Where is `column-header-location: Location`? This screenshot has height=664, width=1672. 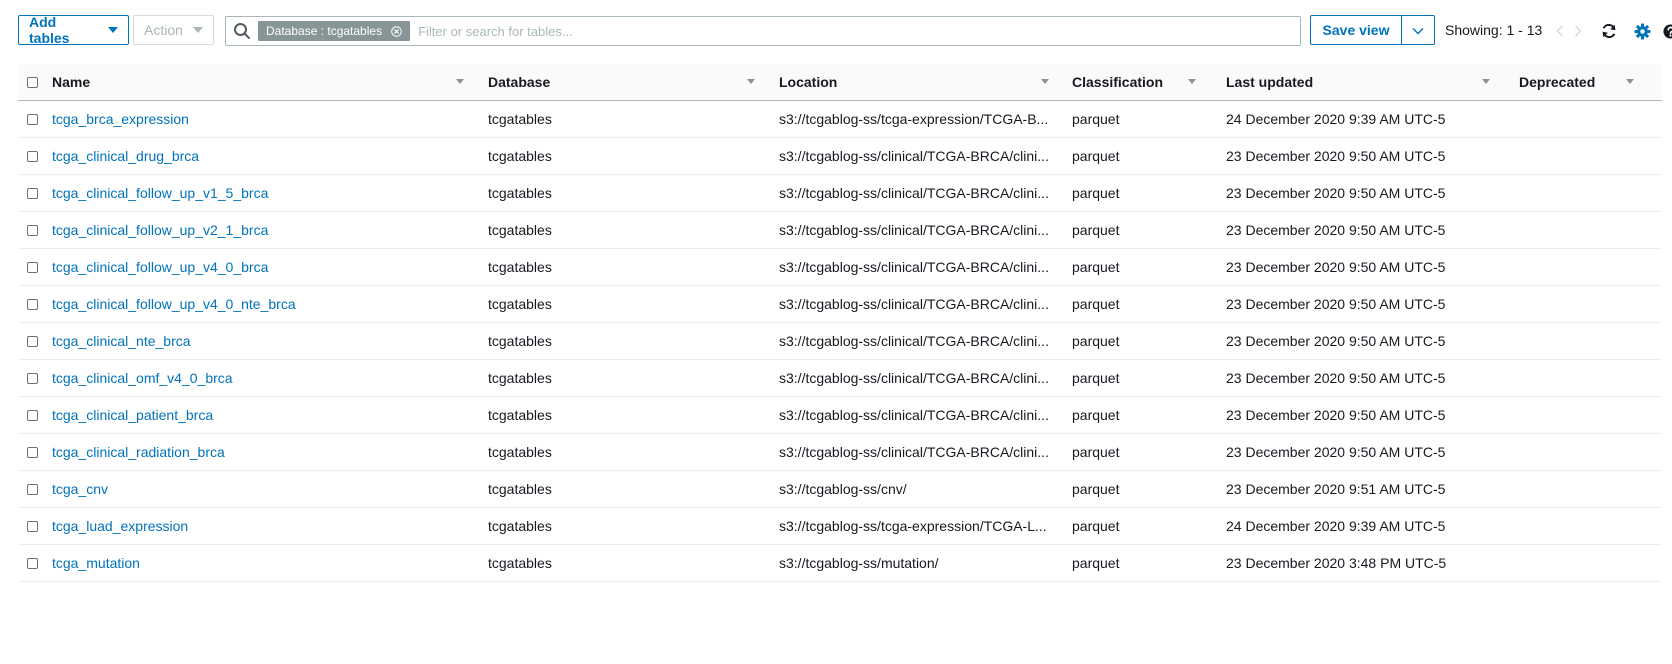 column-header-location: Location is located at coordinates (919, 82).